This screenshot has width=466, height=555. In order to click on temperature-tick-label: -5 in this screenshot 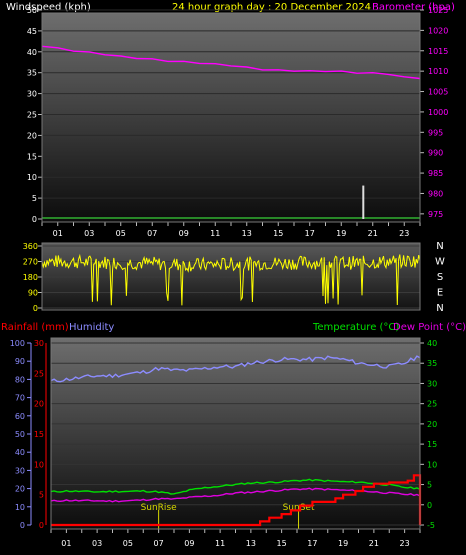, I will do `click(431, 525)`.